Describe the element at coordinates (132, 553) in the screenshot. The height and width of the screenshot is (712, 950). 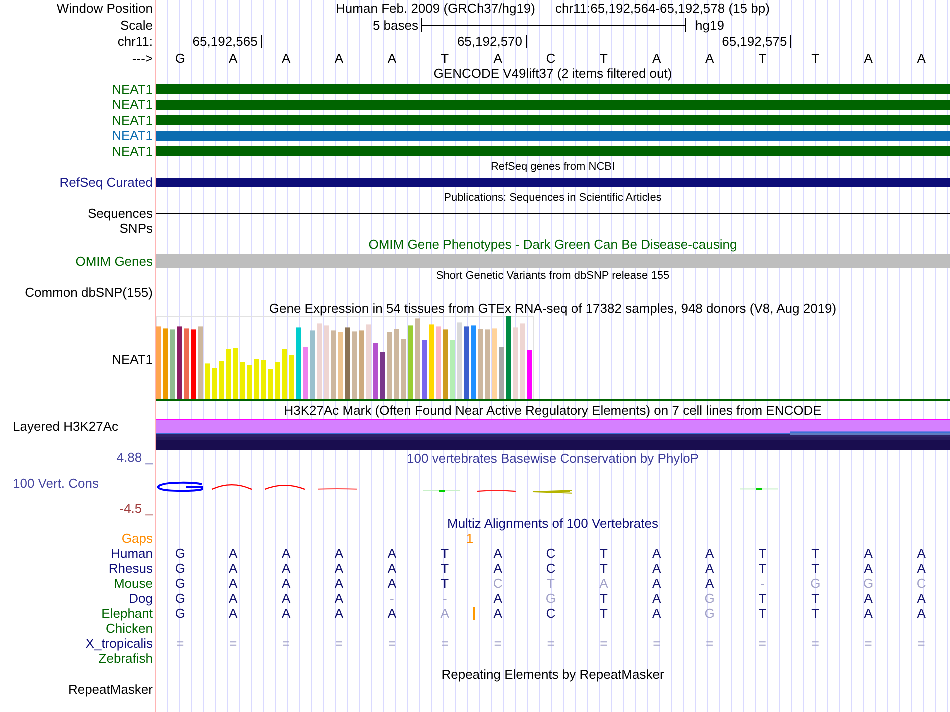
I see `track-label: Human` at that location.